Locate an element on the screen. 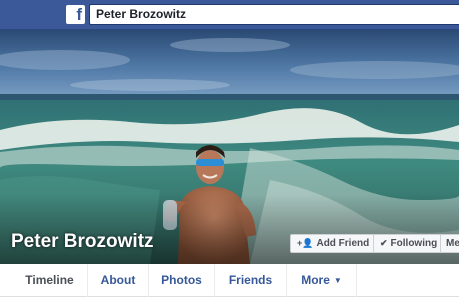  profile-name: Peter Brozowitz is located at coordinates (82, 242).